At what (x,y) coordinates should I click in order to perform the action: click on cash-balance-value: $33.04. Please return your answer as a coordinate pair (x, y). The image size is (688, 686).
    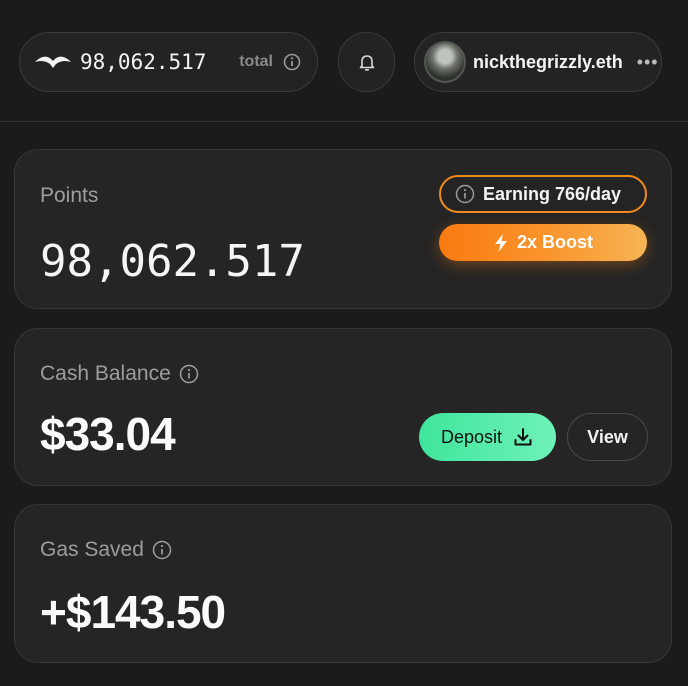
    Looking at the image, I should click on (108, 434).